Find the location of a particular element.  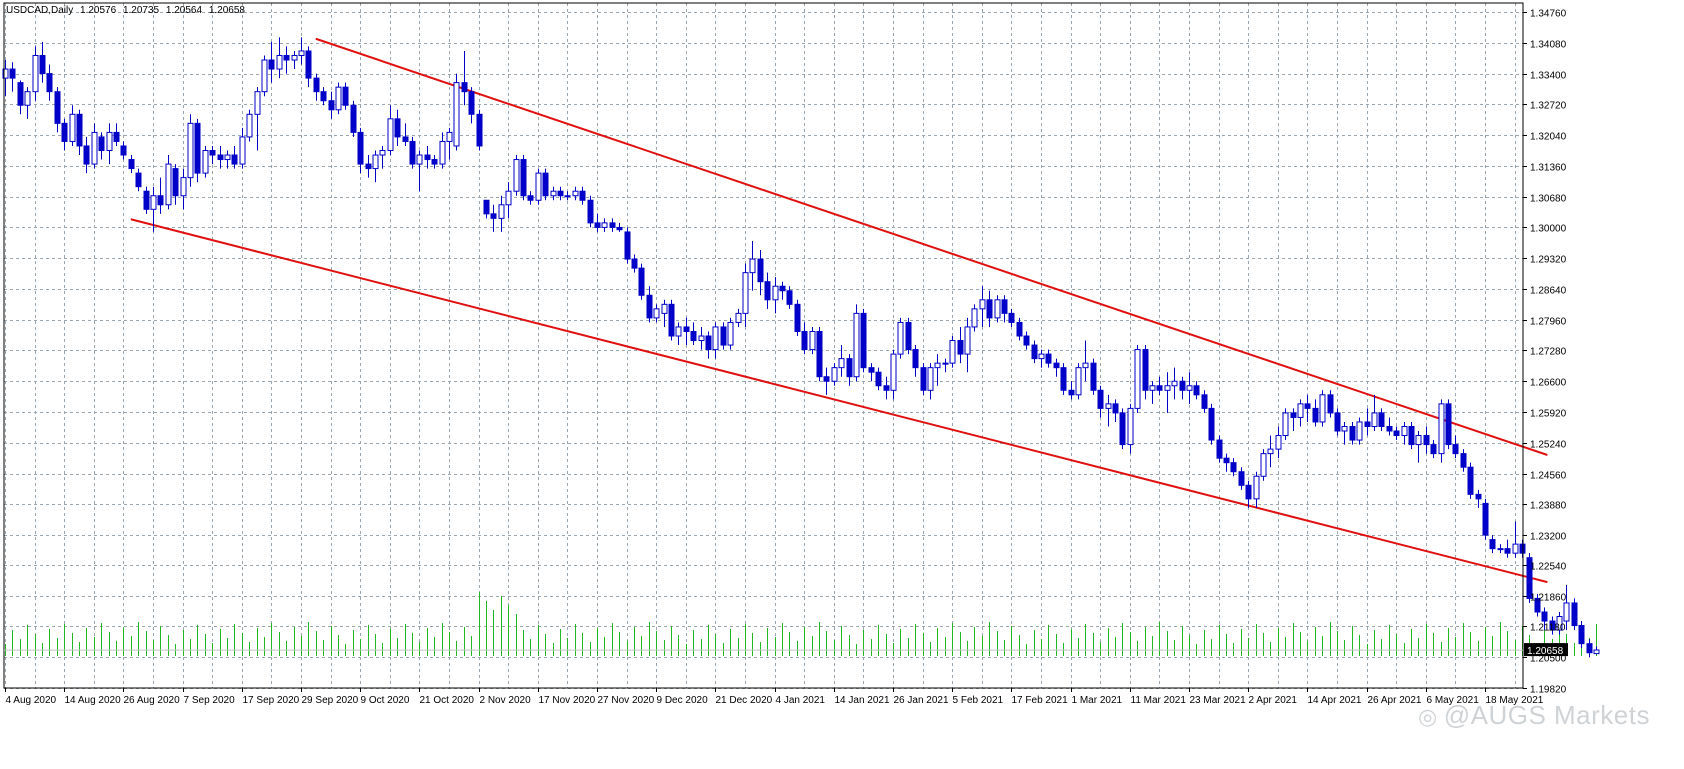

y-tick-label: 1.28640 is located at coordinates (1548, 291).